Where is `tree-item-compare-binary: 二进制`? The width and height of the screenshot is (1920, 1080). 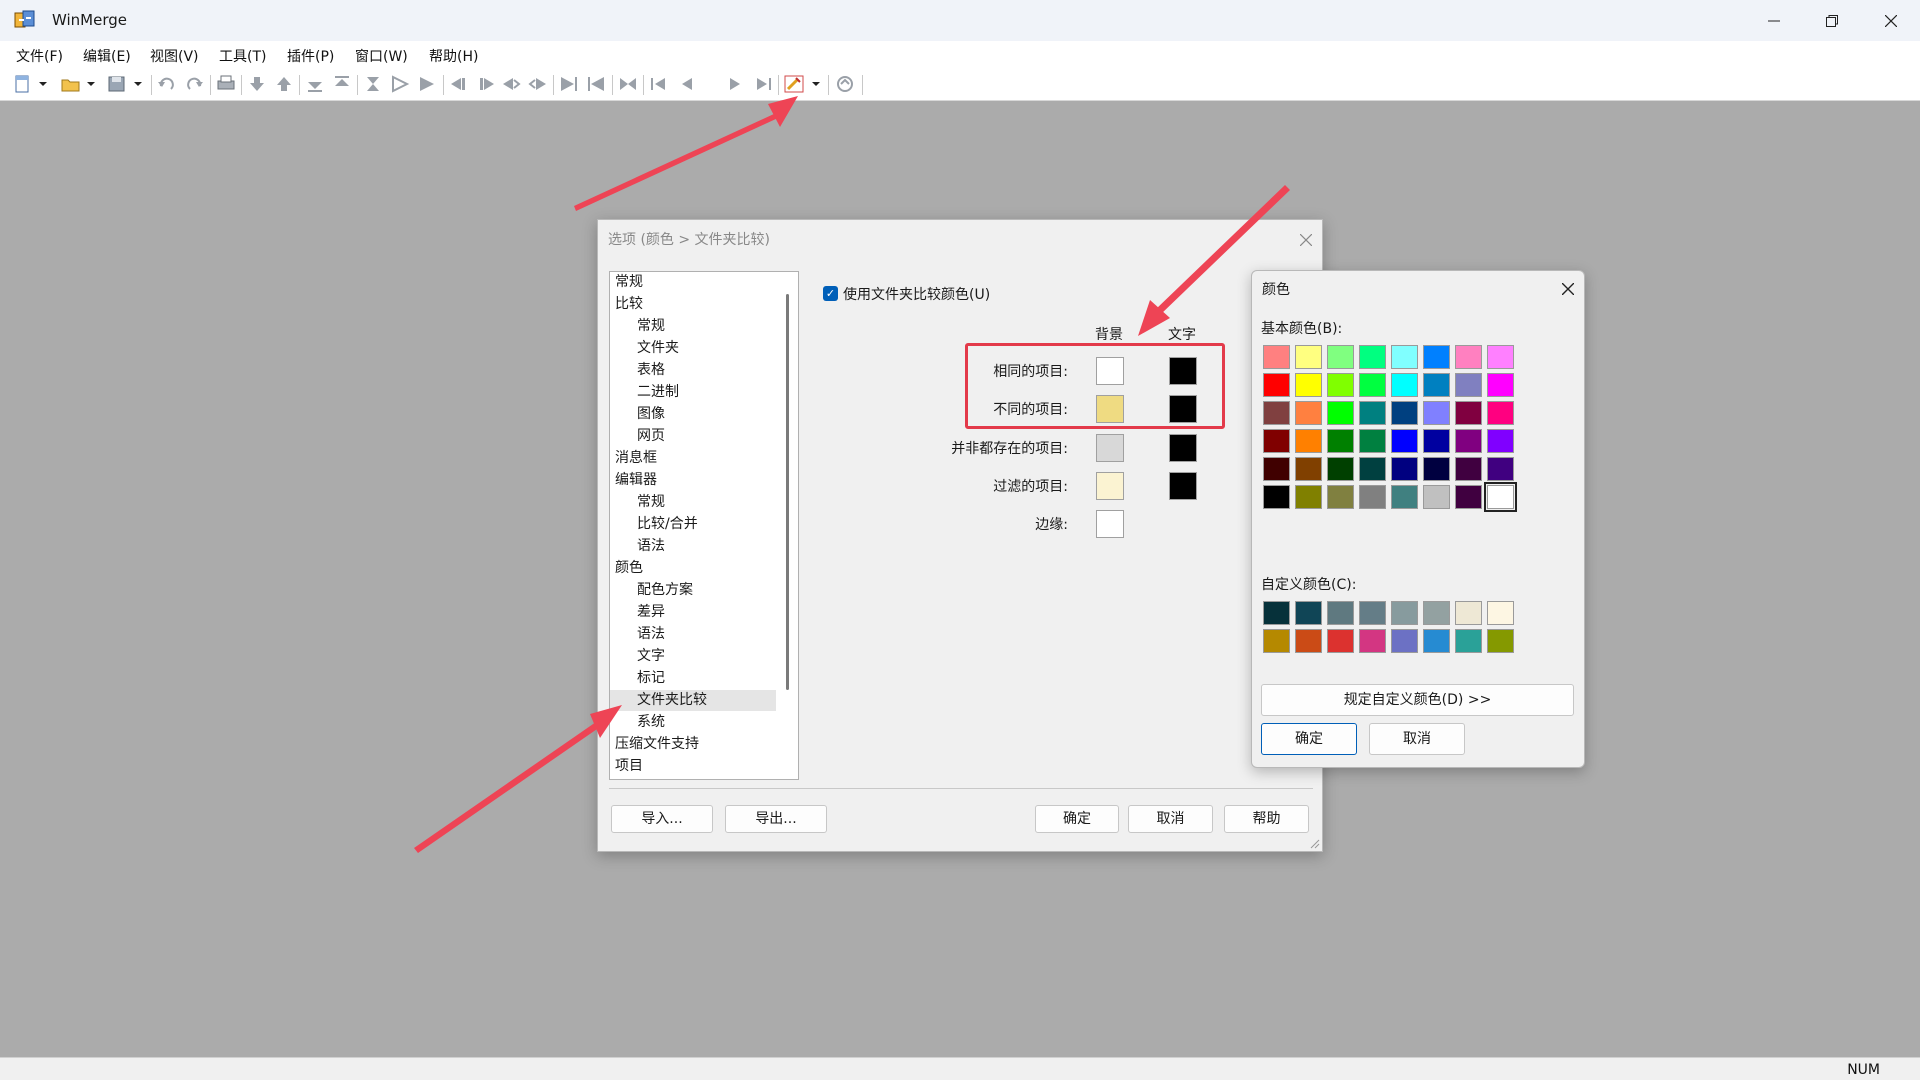 tree-item-compare-binary: 二进制 is located at coordinates (658, 392).